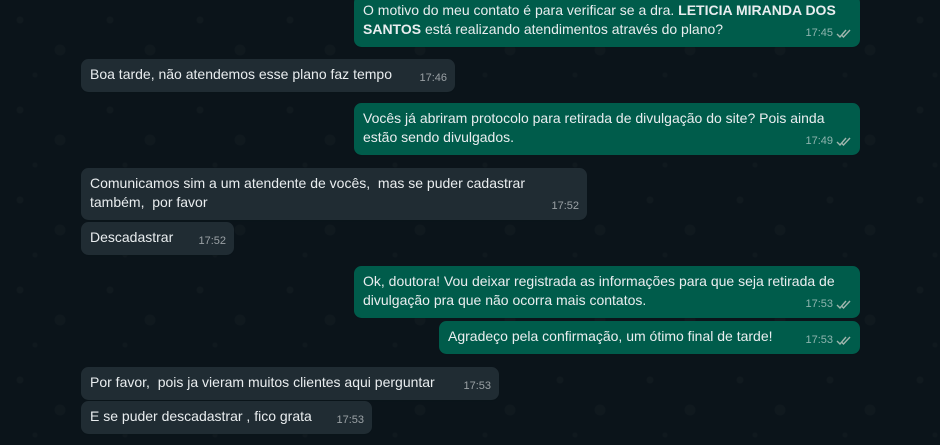 The width and height of the screenshot is (940, 445). Describe the element at coordinates (433, 78) in the screenshot. I see `message-time: 17:46` at that location.